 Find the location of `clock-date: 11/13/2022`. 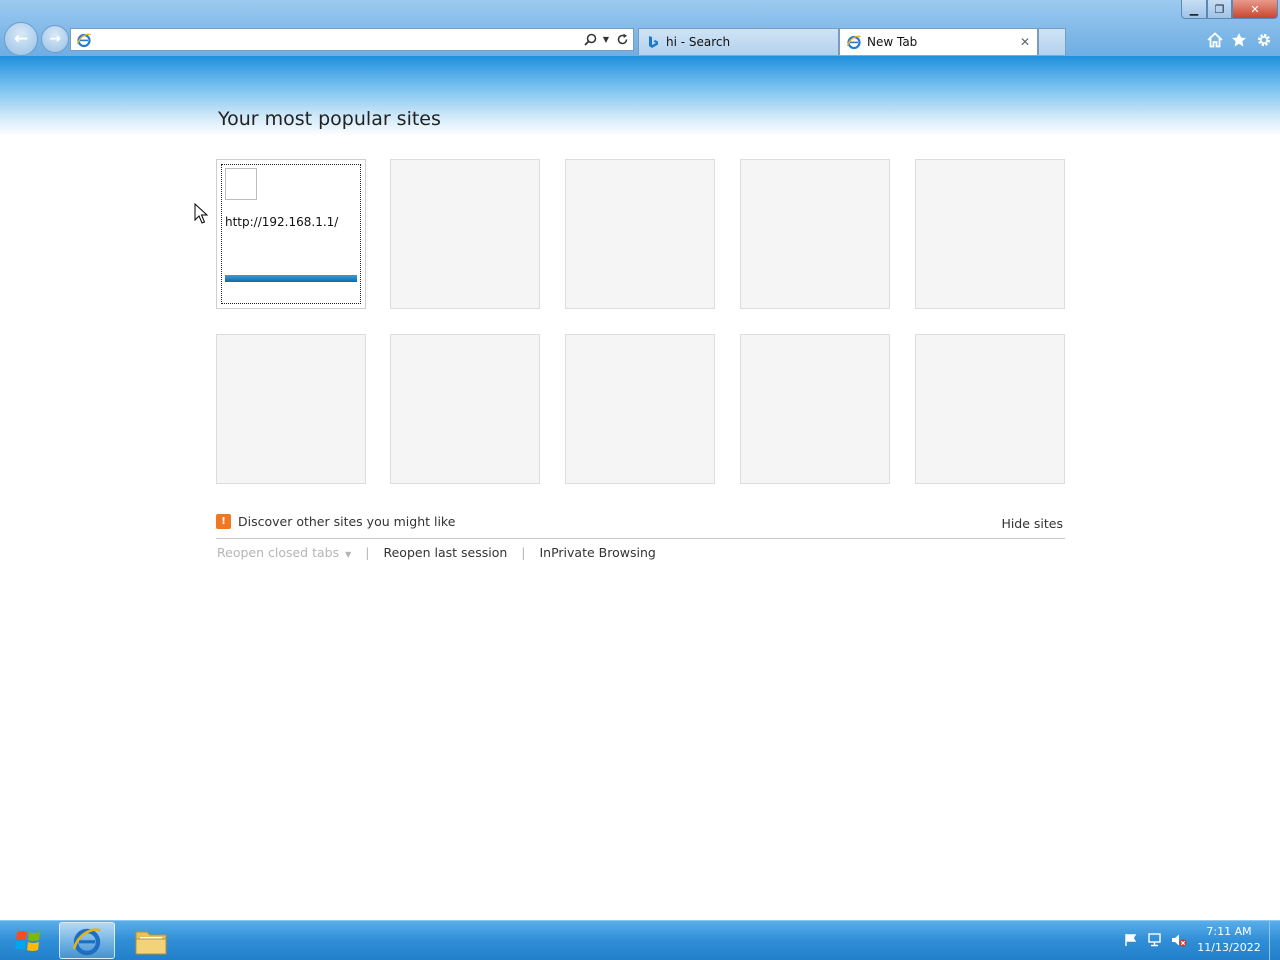

clock-date: 11/13/2022 is located at coordinates (1229, 947).